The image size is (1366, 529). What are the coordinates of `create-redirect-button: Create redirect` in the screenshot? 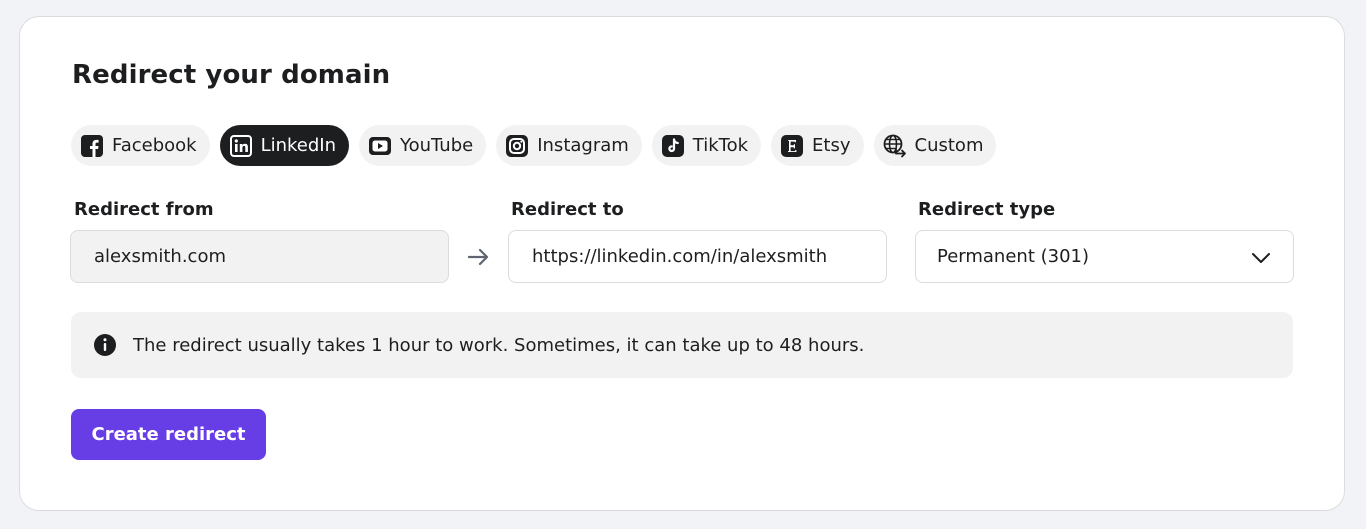 It's located at (168, 434).